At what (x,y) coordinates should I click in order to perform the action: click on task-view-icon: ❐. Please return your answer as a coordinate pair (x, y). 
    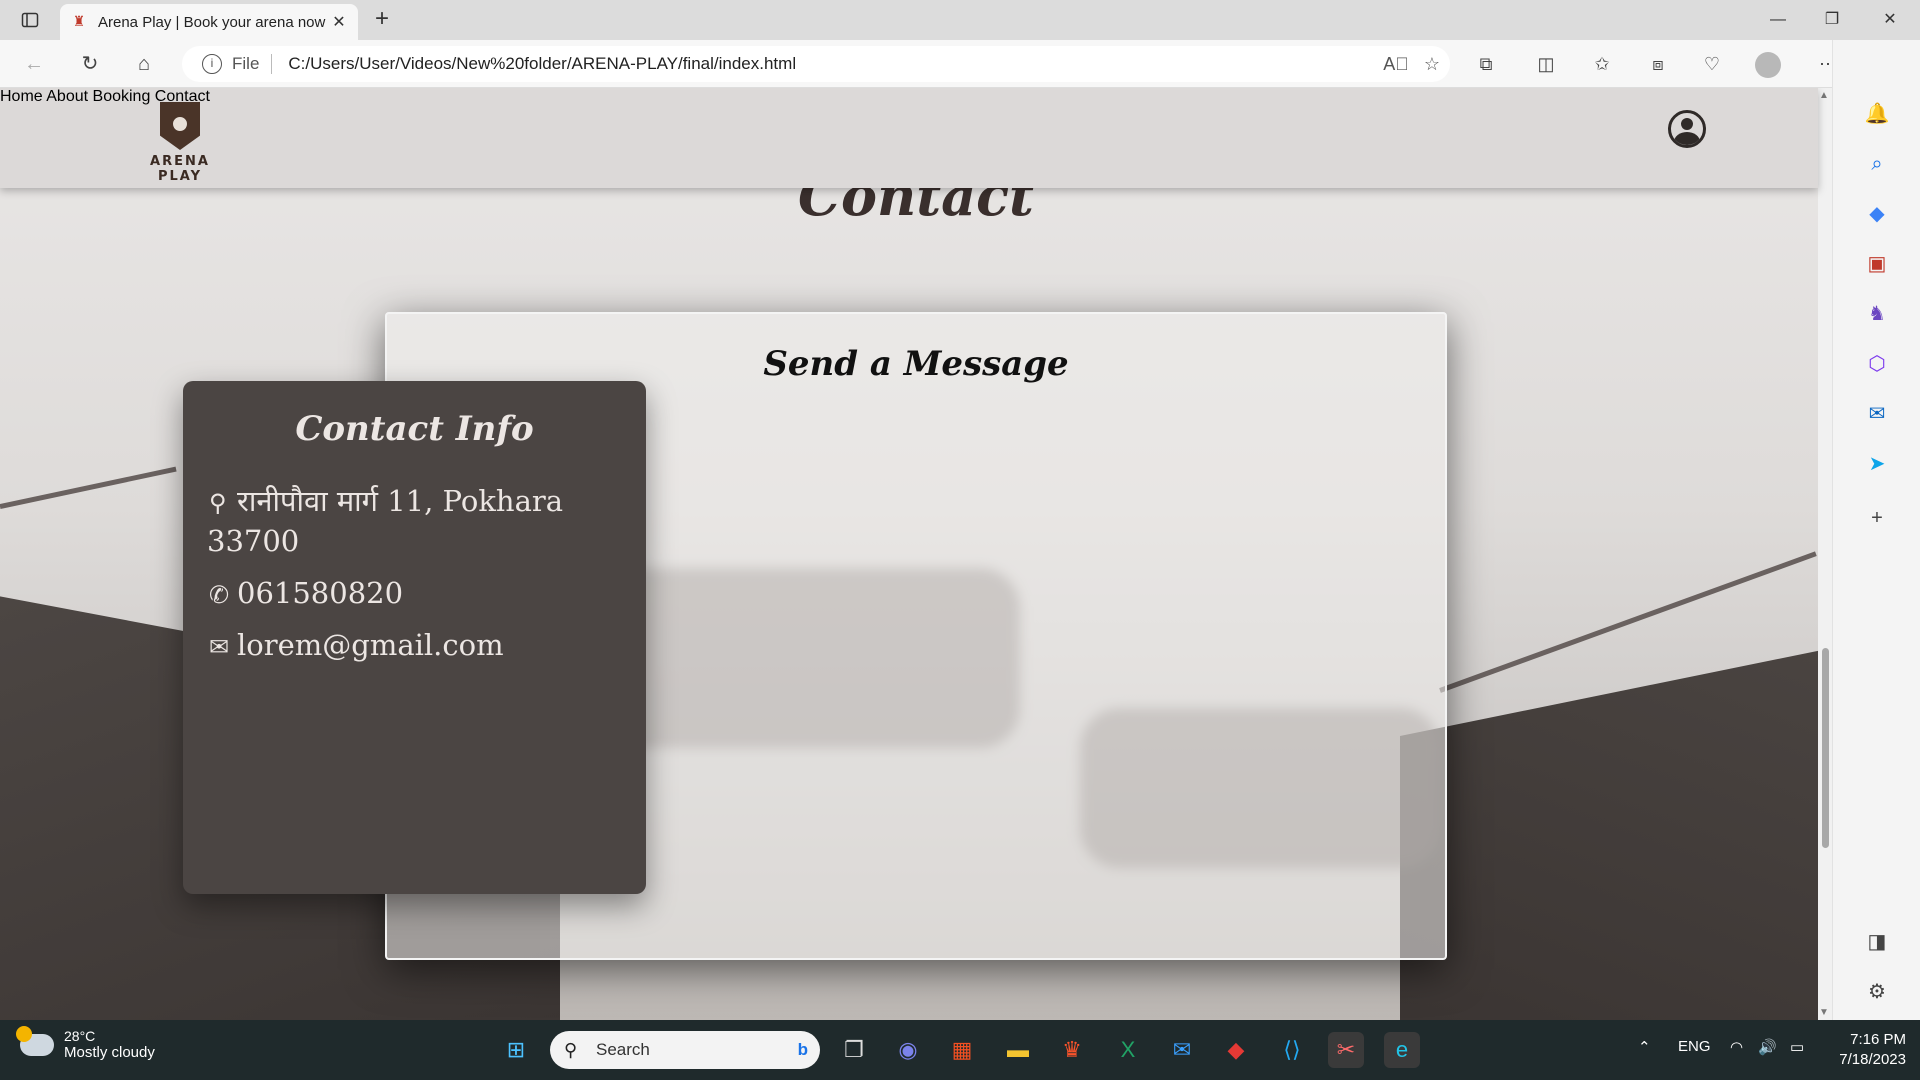
    Looking at the image, I should click on (854, 1050).